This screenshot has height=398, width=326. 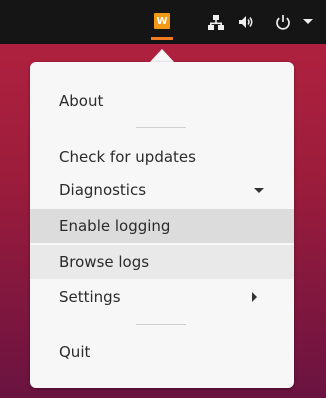 What do you see at coordinates (127, 157) in the screenshot?
I see `menu-item-label: Check for updates` at bounding box center [127, 157].